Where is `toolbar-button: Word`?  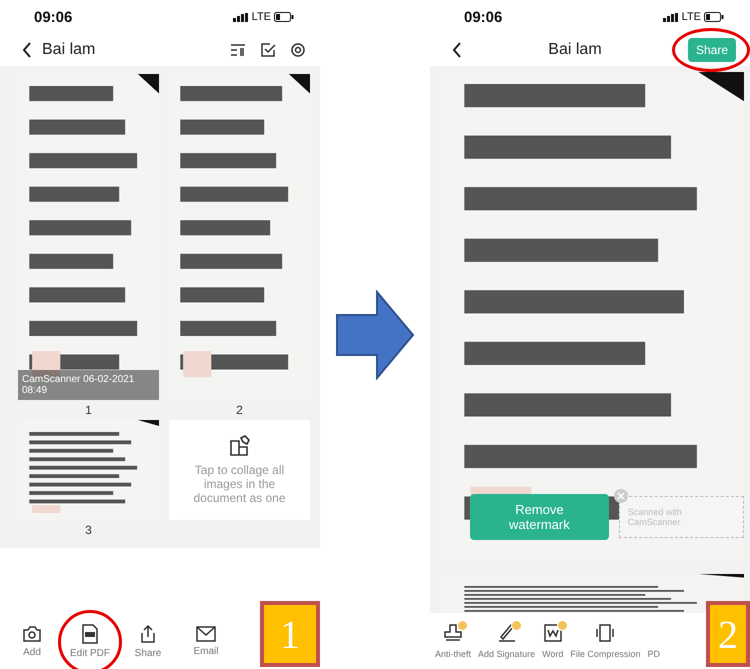 toolbar-button: Word is located at coordinates (552, 641).